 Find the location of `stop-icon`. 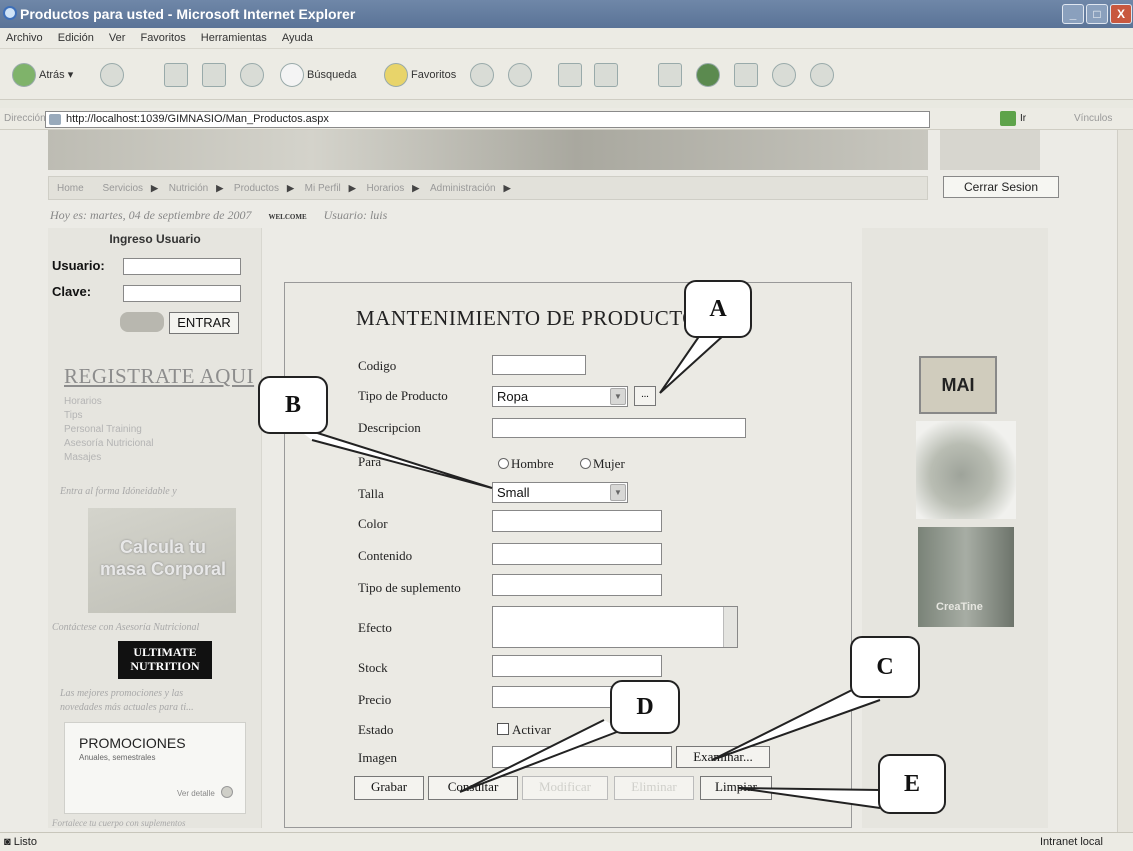

stop-icon is located at coordinates (176, 75).